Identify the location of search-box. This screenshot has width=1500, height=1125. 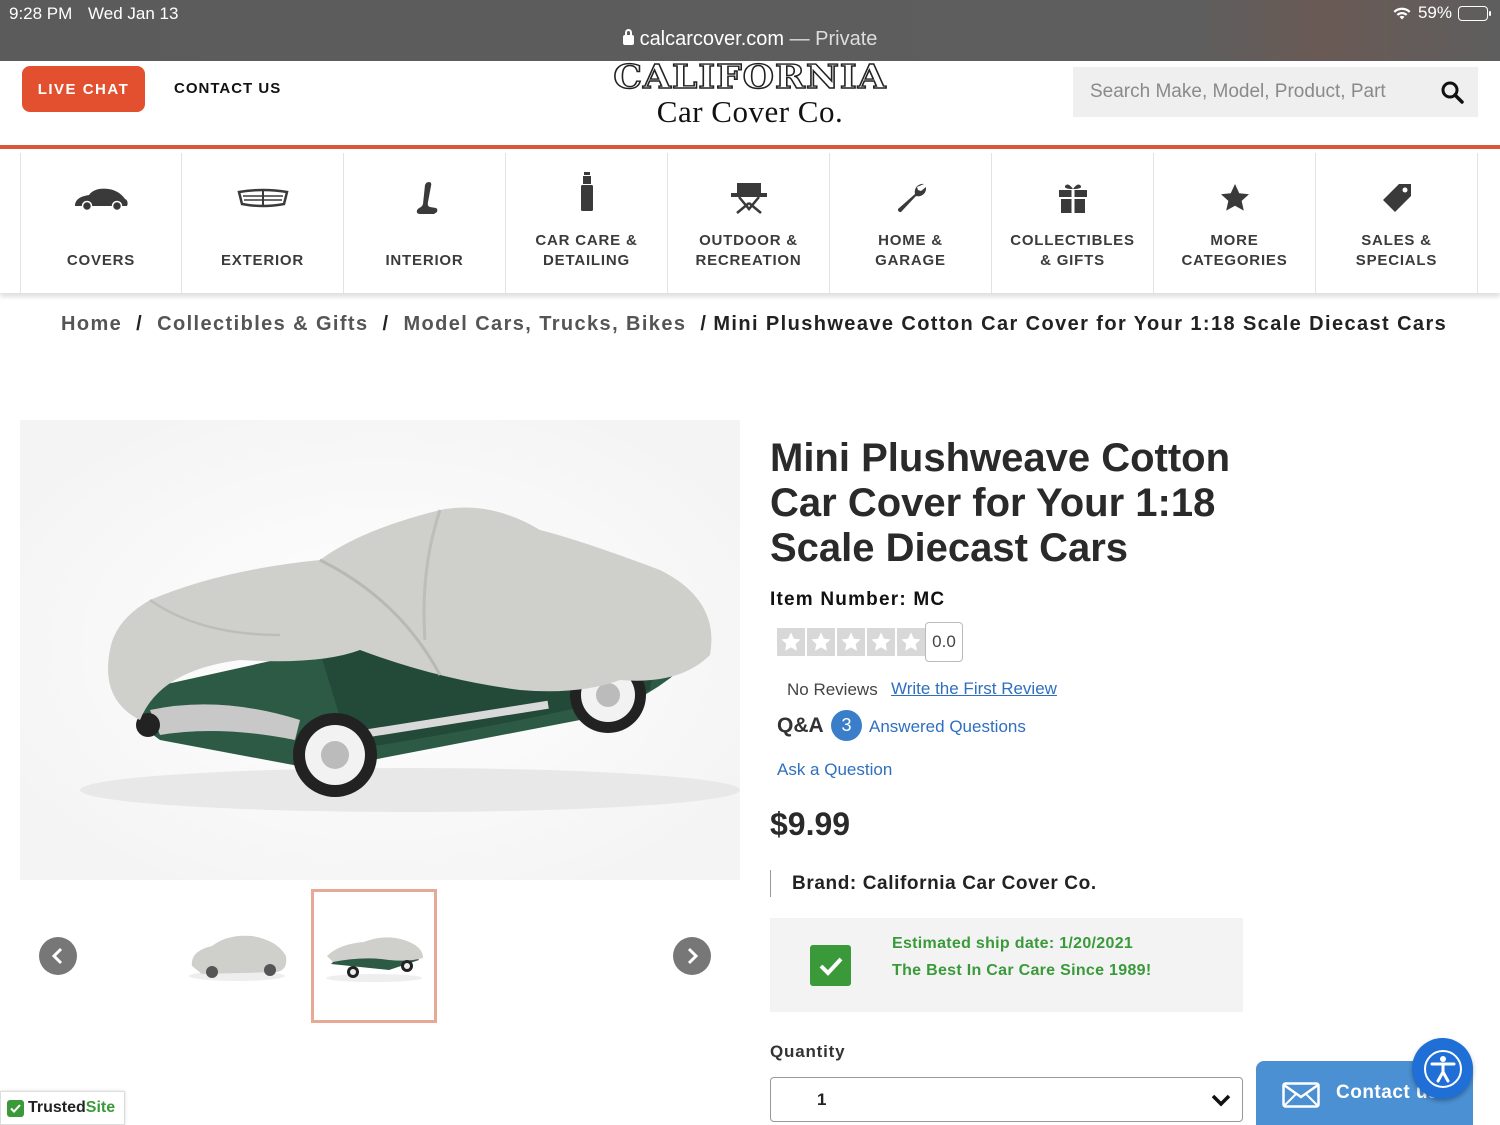
(1275, 92).